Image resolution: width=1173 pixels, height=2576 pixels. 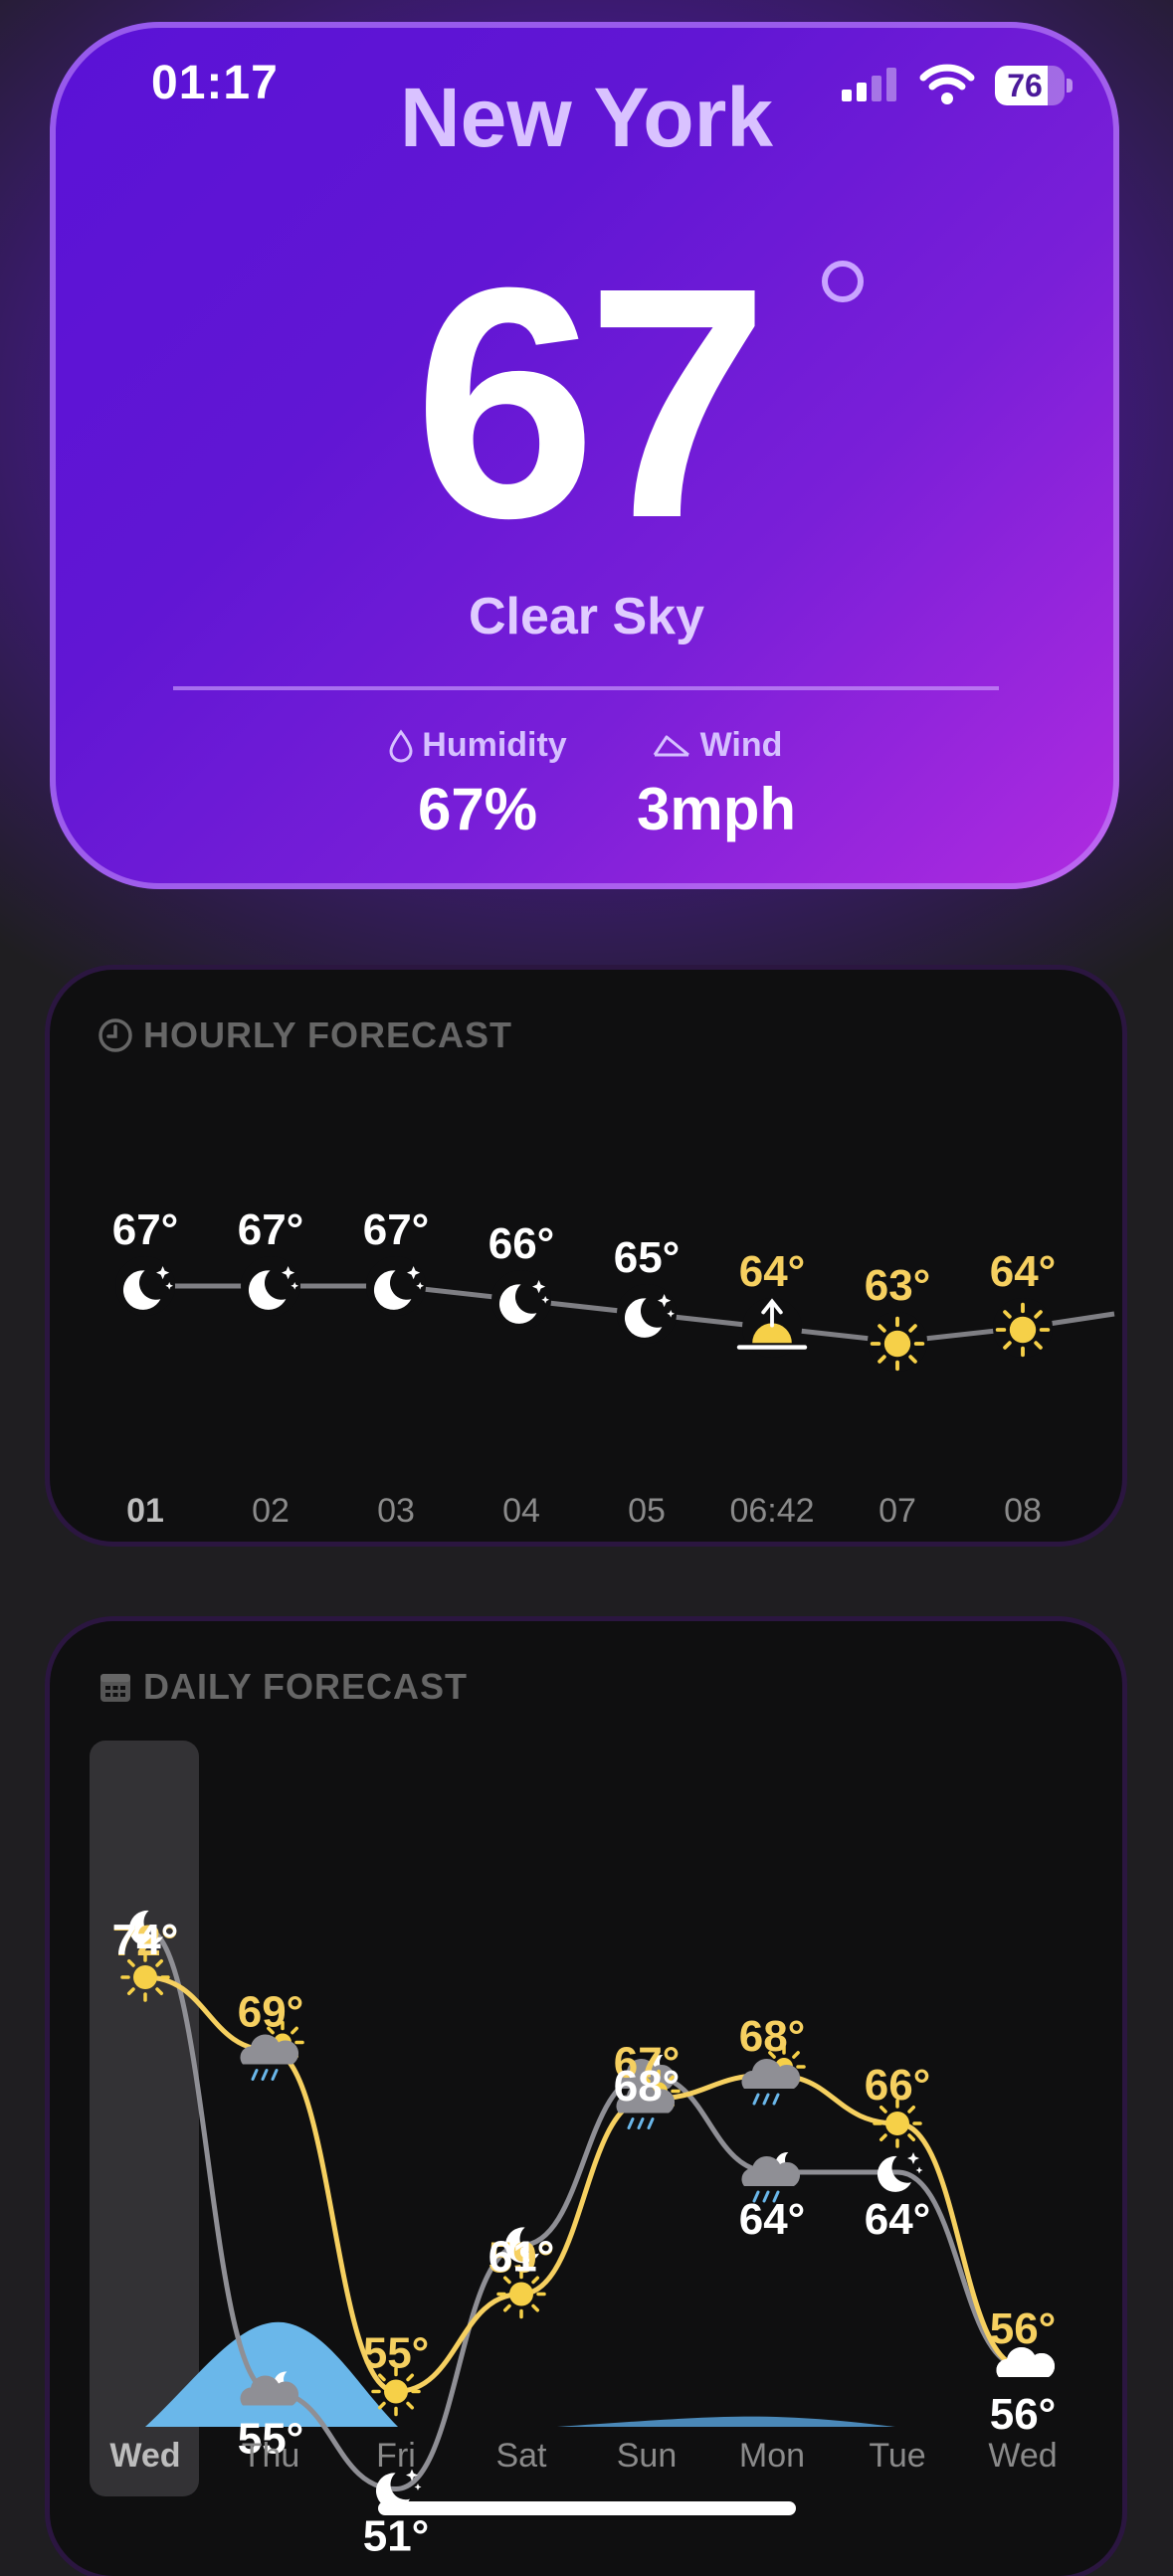 What do you see at coordinates (741, 745) in the screenshot?
I see `wind-label: Wind` at bounding box center [741, 745].